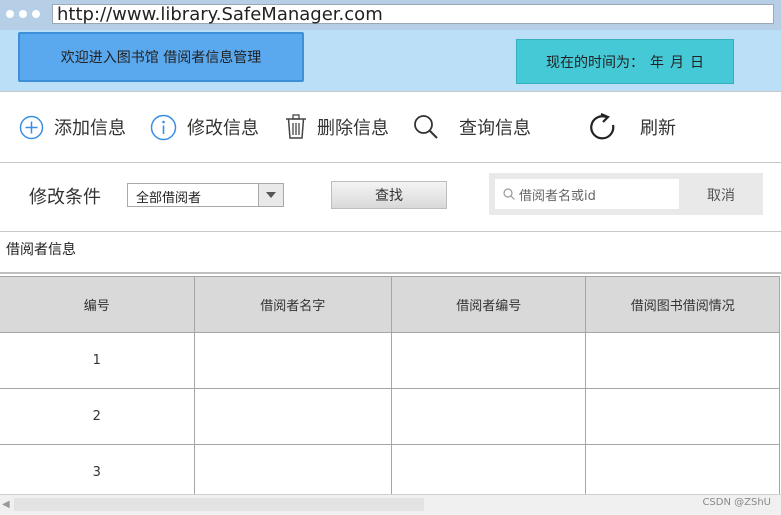  Describe the element at coordinates (657, 62) in the screenshot. I see `time-year: 年` at that location.